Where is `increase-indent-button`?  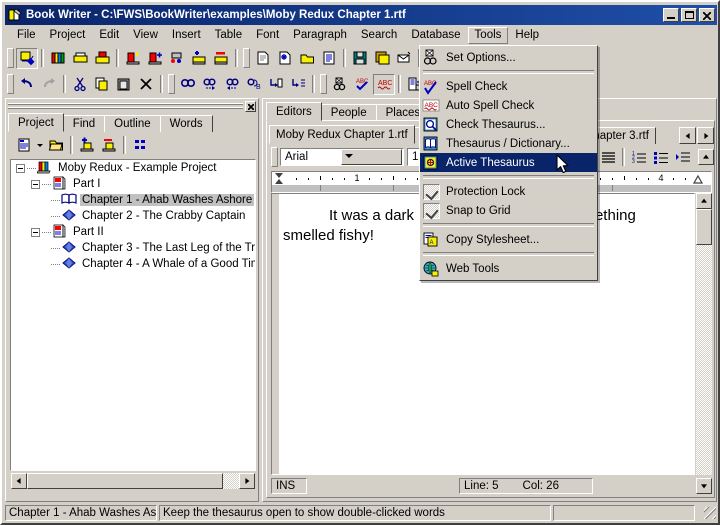
increase-indent-button is located at coordinates (683, 157).